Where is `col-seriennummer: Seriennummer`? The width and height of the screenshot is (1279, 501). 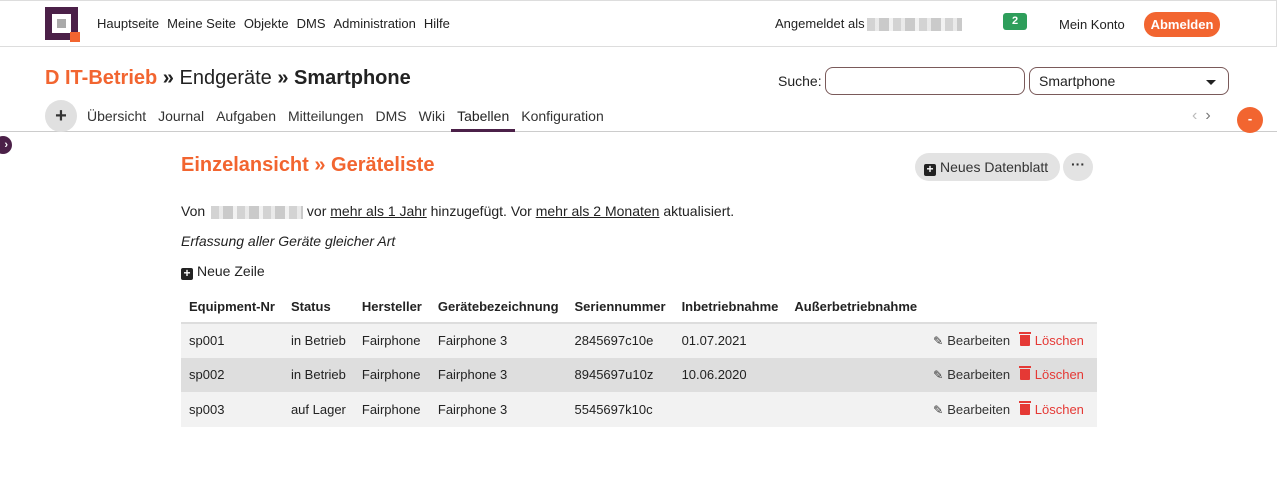 col-seriennummer: Seriennummer is located at coordinates (620, 307).